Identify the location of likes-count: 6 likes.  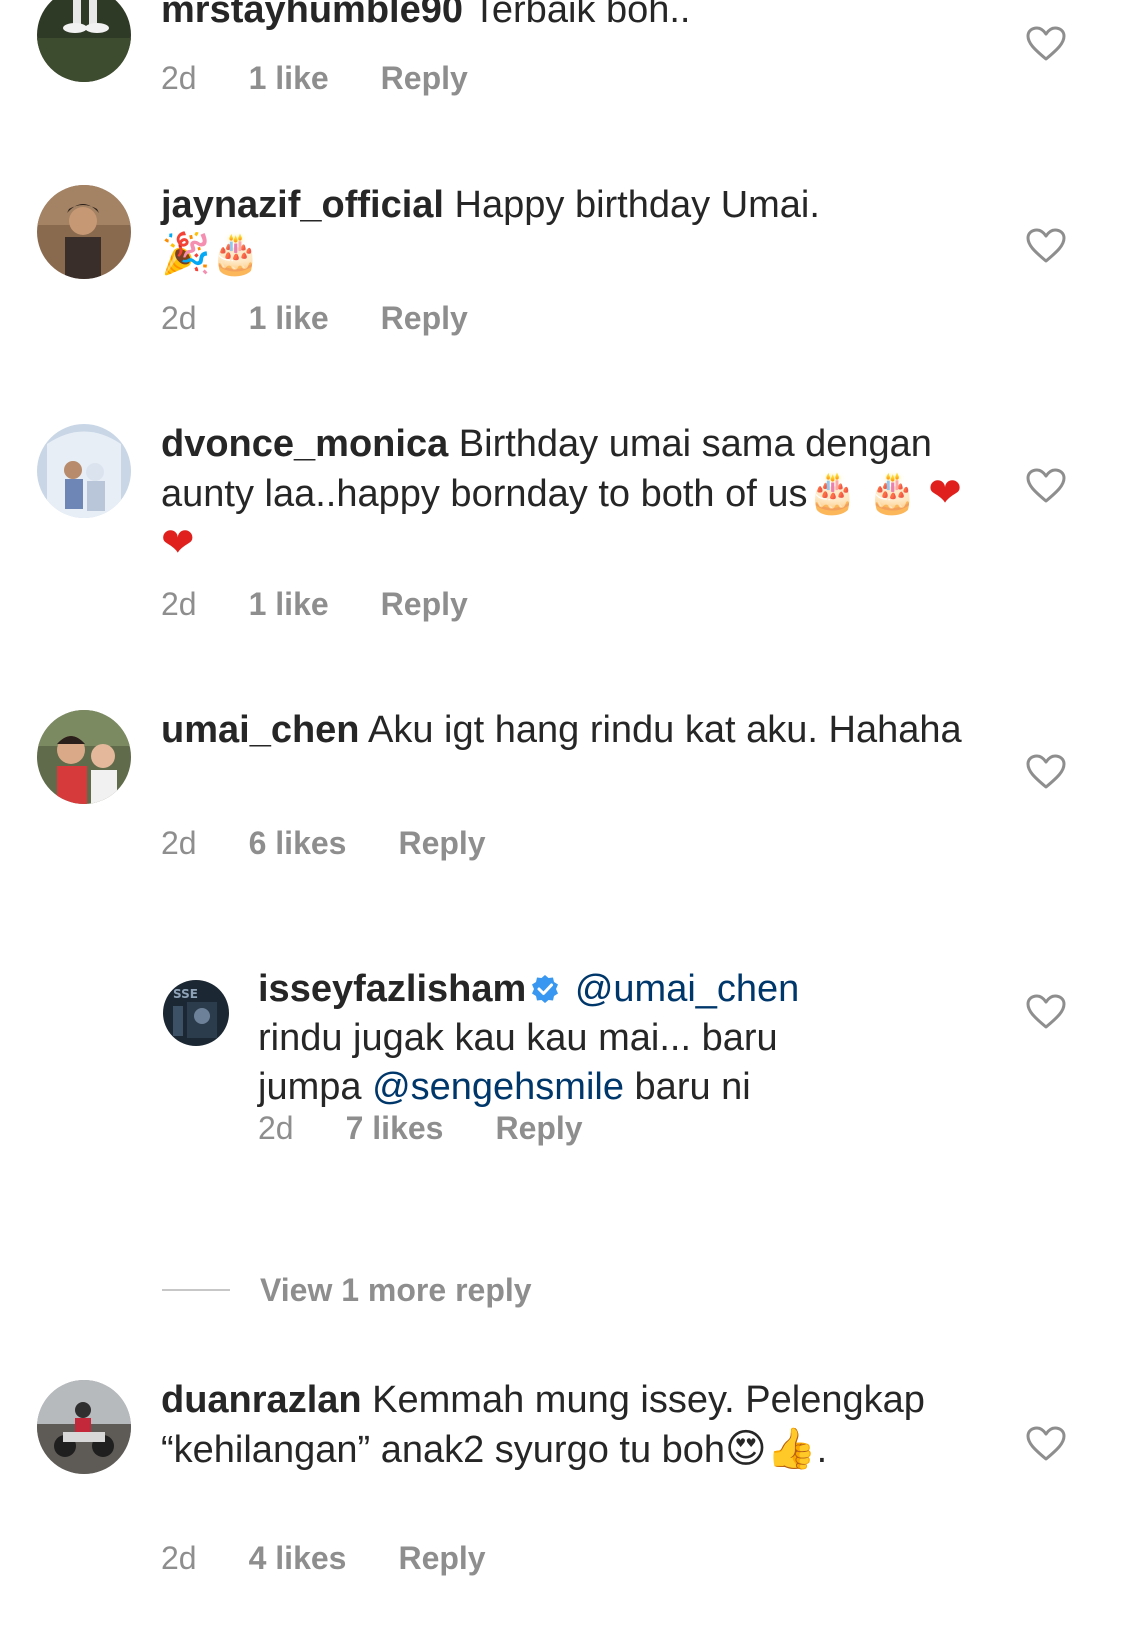
(298, 843).